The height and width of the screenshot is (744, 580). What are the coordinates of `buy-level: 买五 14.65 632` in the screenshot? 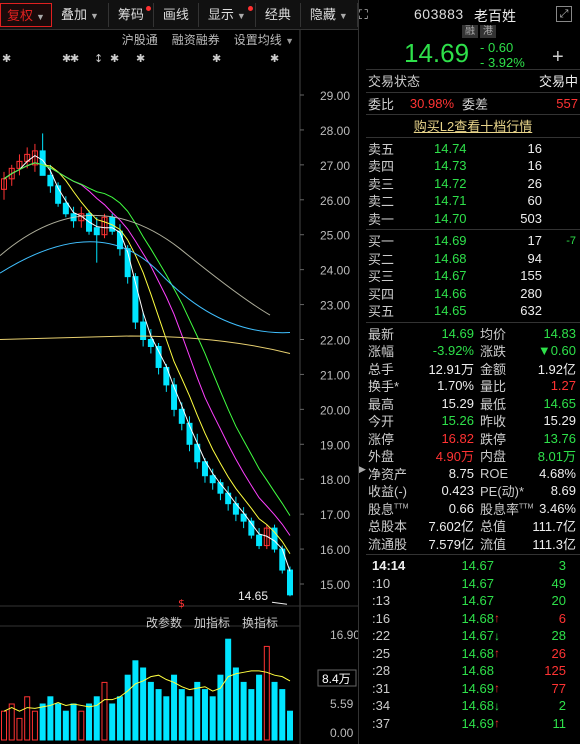 It's located at (473, 311).